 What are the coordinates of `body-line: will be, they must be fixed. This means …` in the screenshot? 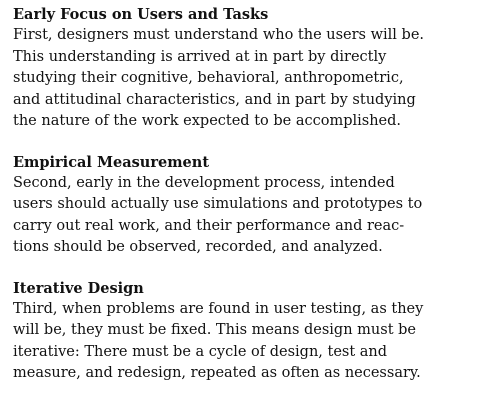 It's located at (214, 330).